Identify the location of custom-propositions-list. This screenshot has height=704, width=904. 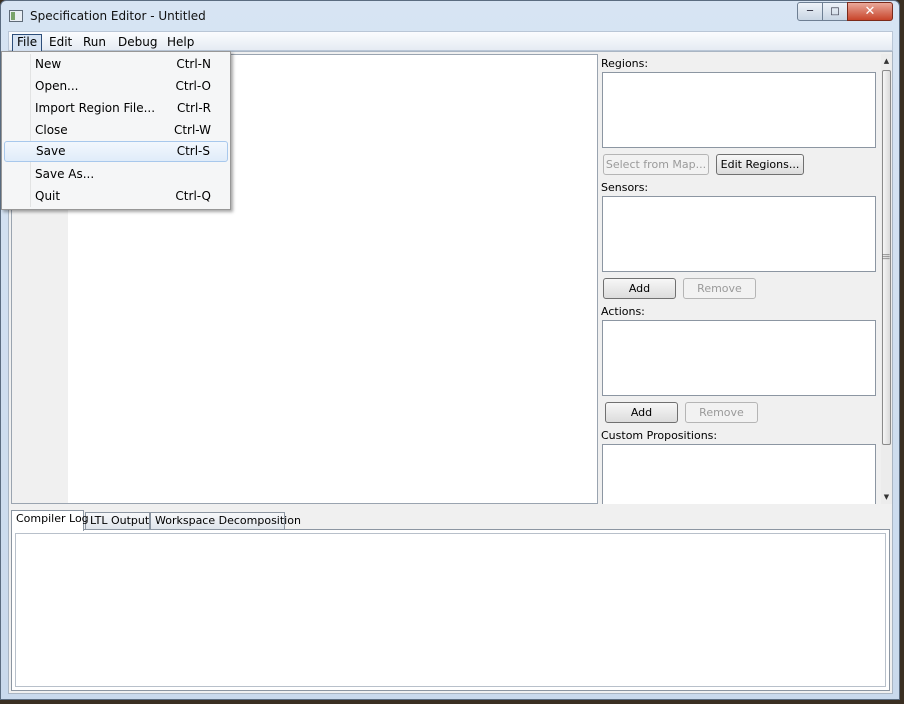
(739, 474).